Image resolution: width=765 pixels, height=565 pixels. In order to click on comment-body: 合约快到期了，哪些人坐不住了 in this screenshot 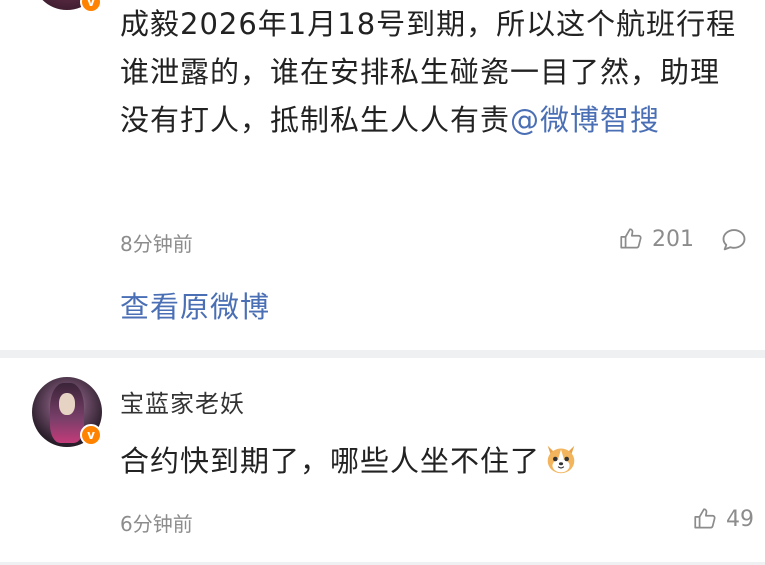, I will do `click(330, 461)`.